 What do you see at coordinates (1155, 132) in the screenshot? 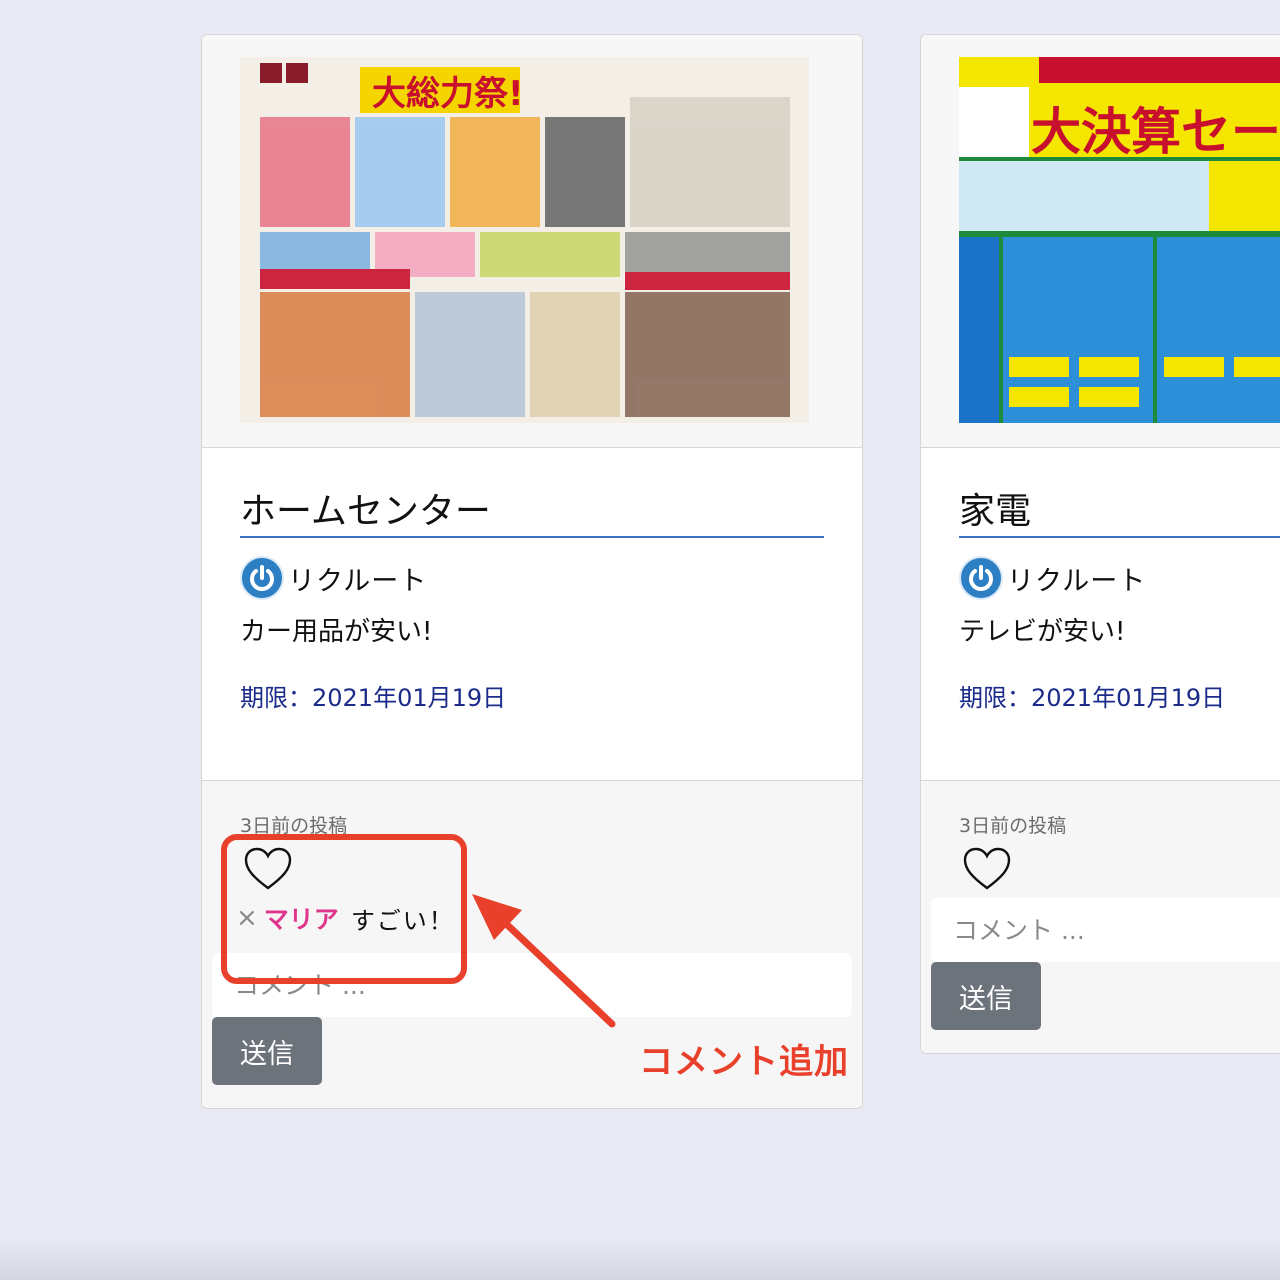
I see `flyer-headline: 大決算セール` at bounding box center [1155, 132].